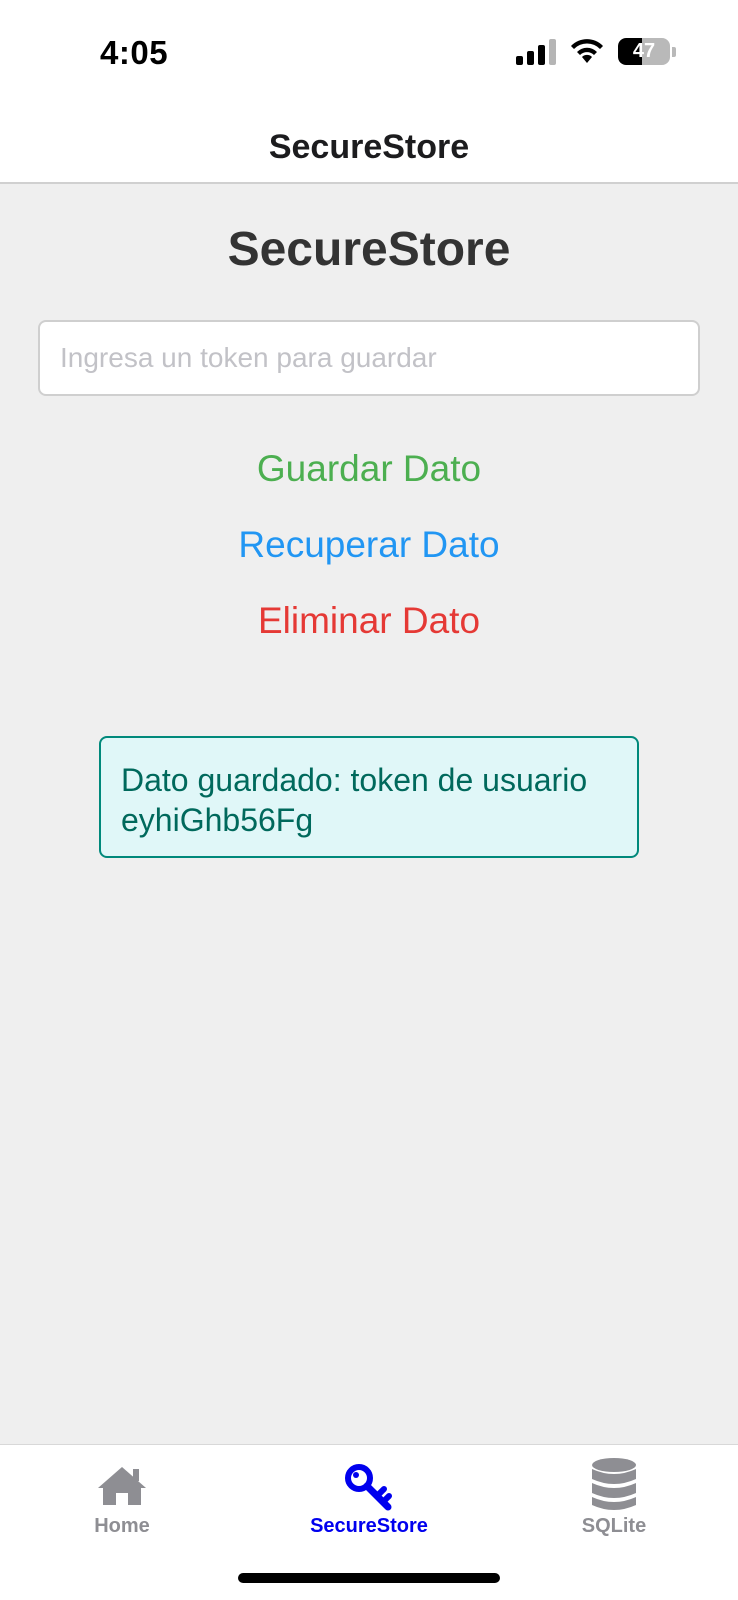  Describe the element at coordinates (122, 1486) in the screenshot. I see `home-icon` at that location.